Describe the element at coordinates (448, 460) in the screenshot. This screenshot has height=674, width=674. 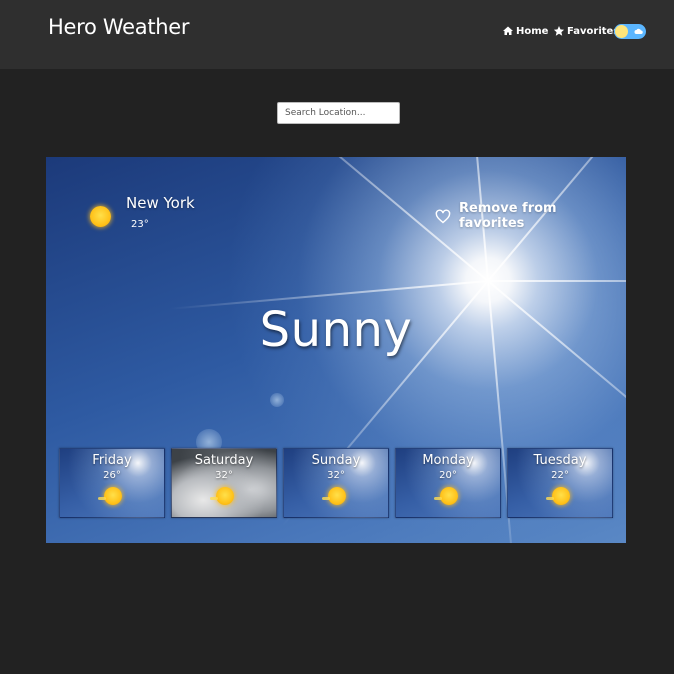
I see `forecast-day: Monday` at that location.